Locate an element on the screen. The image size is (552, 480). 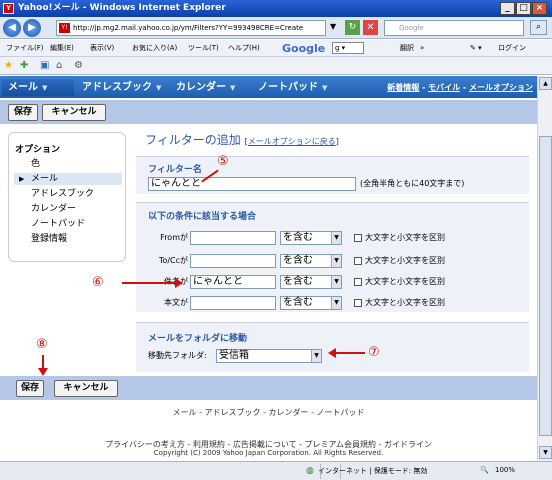
menu-view: 表示(V) is located at coordinates (102, 48).